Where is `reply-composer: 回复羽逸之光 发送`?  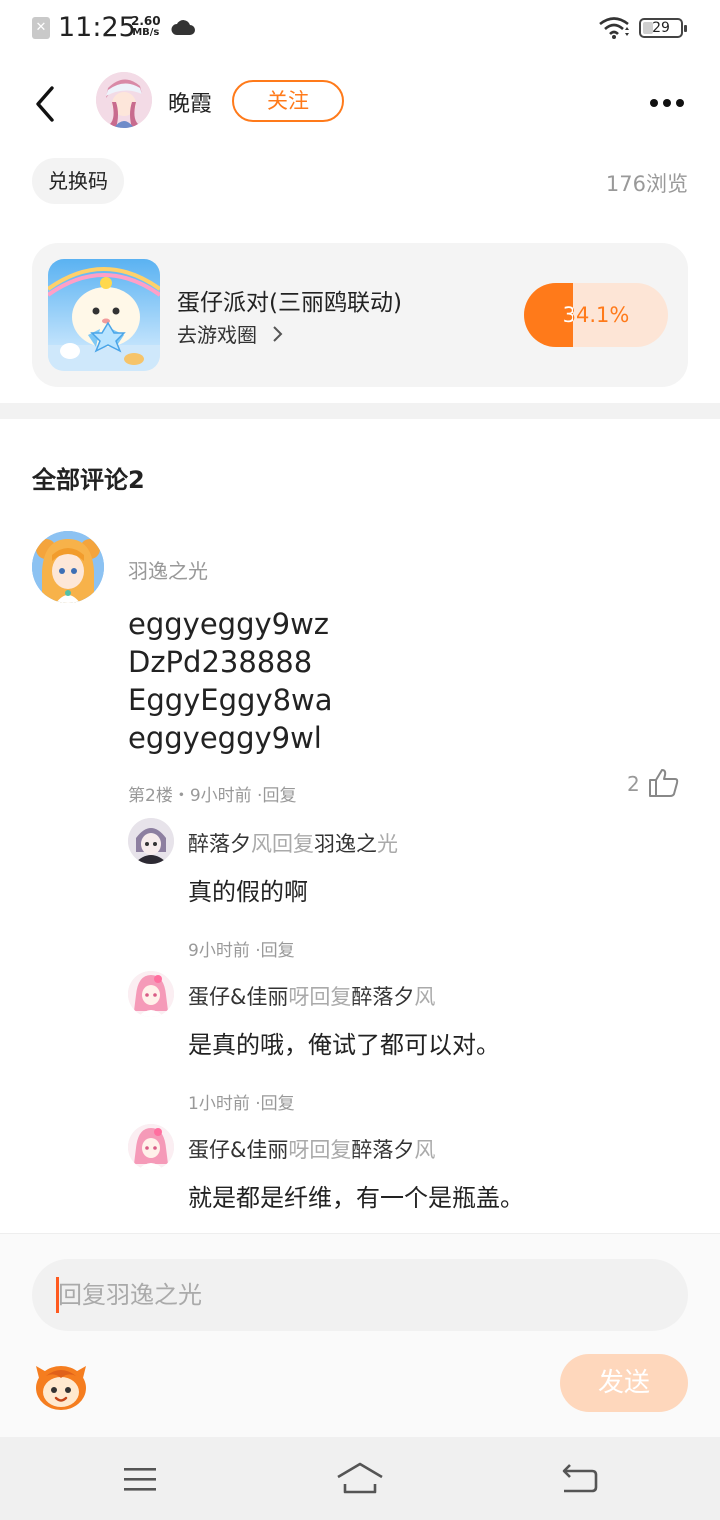 reply-composer: 回复羽逸之光 发送 is located at coordinates (360, 1335).